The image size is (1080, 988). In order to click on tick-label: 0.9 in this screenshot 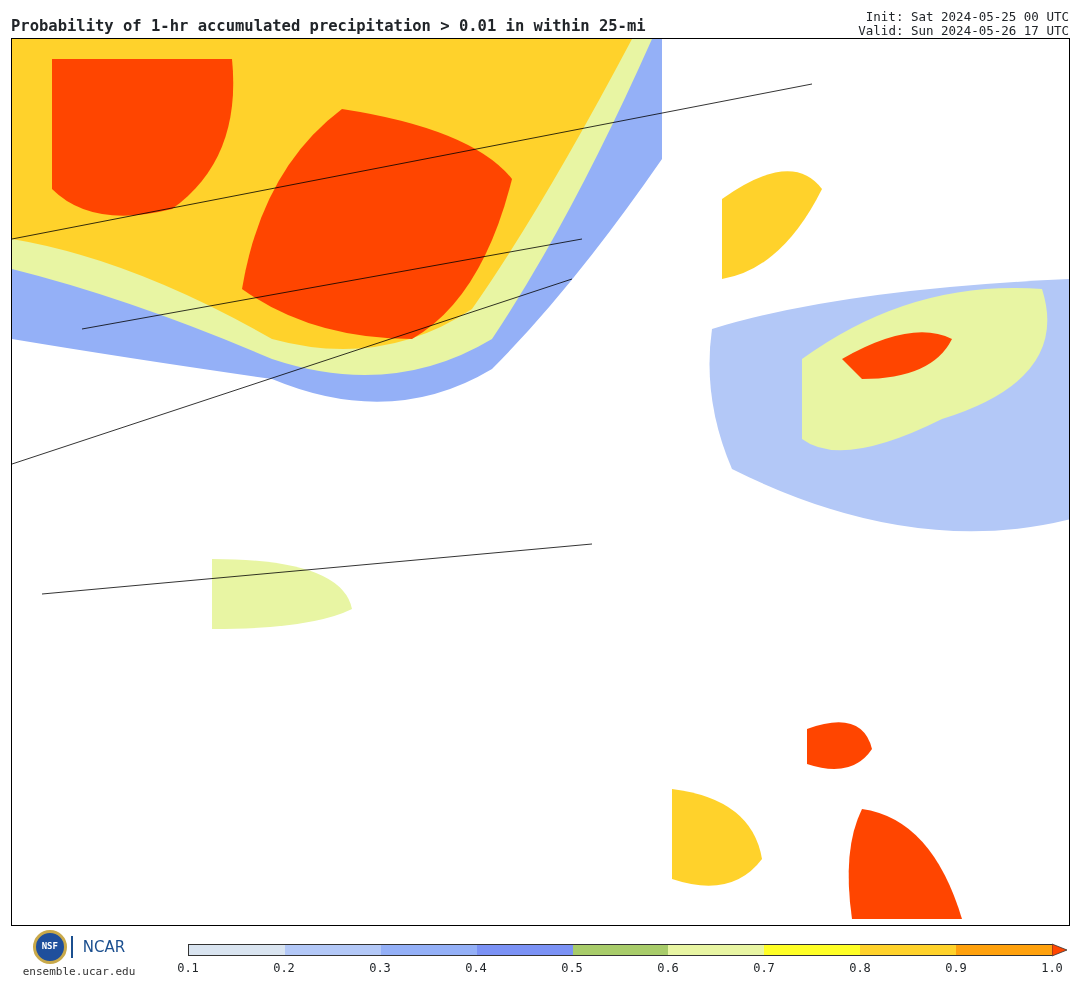, I will do `click(956, 968)`.